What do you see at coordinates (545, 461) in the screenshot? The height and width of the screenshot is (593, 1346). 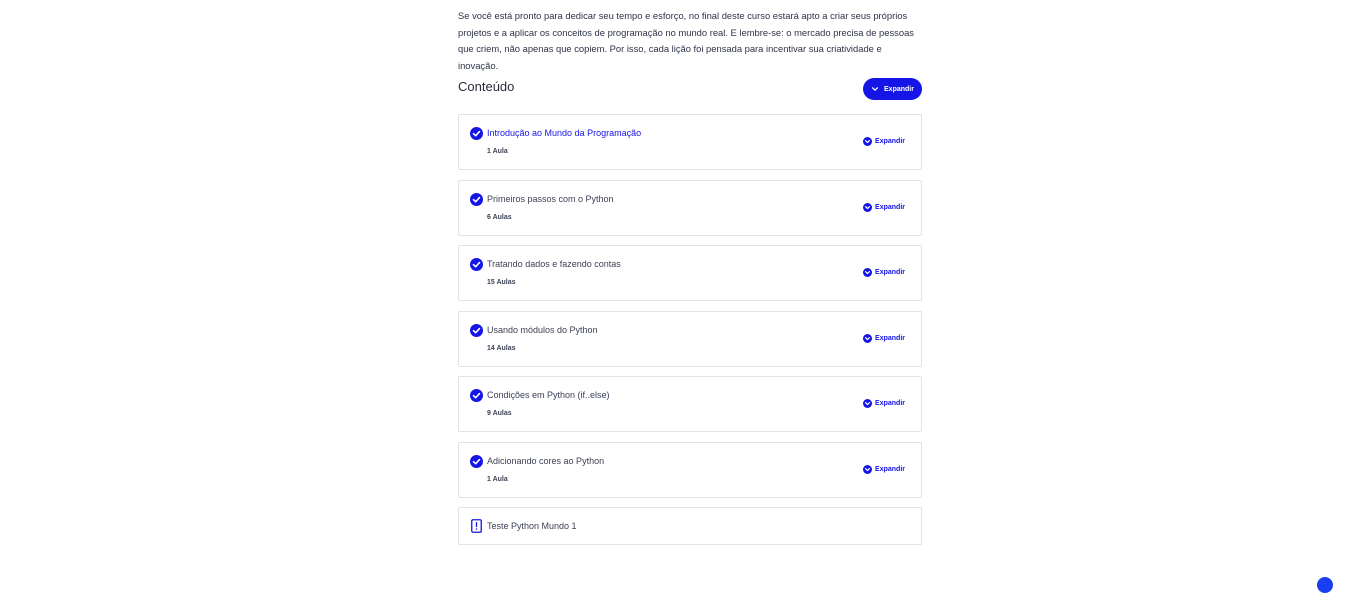 I see `module-title: Adicionando cores ao Python` at bounding box center [545, 461].